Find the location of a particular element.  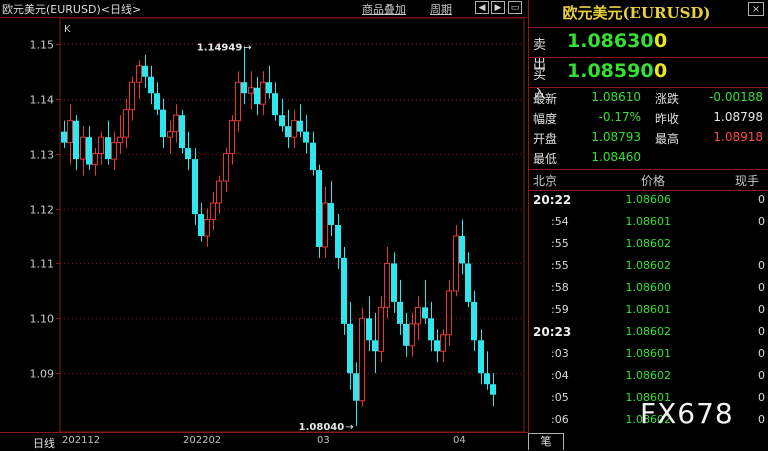

tick-row: :59 1.08601 0 is located at coordinates (648, 314).